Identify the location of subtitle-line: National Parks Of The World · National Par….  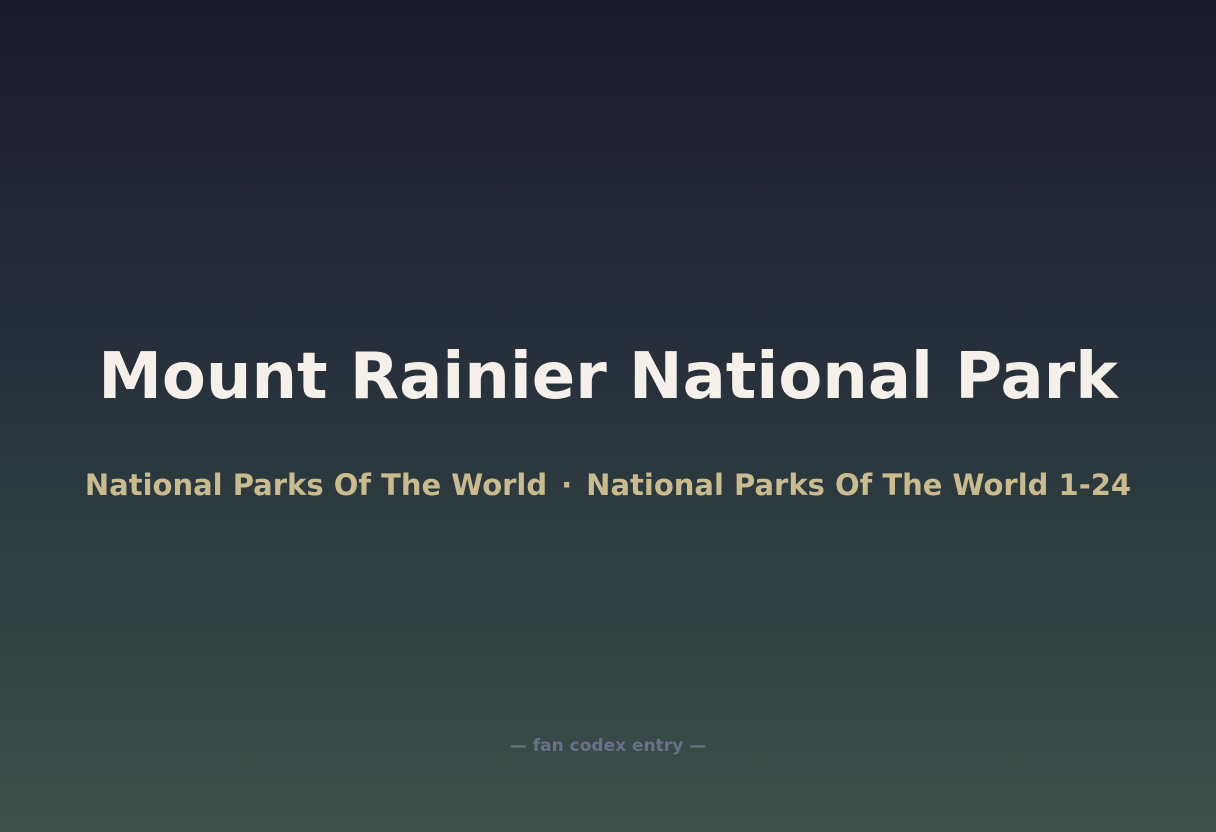
(608, 485).